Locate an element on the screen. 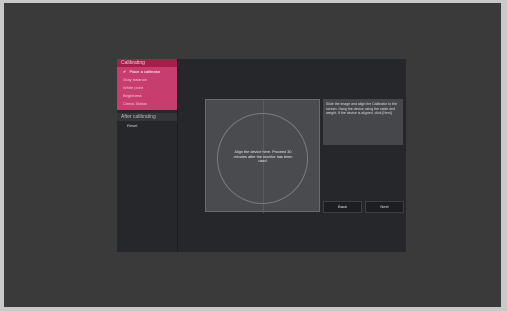 Image resolution: width=507 pixels, height=311 pixels. reset-item: Reset is located at coordinates (147, 125).